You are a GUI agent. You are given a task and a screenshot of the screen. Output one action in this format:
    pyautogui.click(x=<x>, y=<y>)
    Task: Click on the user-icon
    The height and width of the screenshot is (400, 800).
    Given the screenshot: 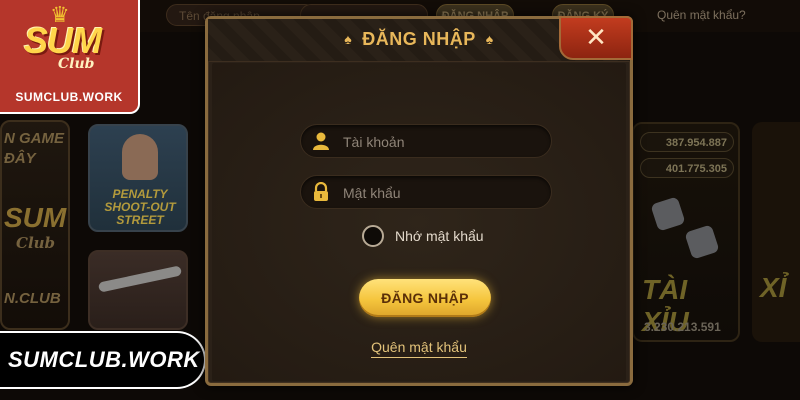 What is the action you would take?
    pyautogui.click(x=321, y=141)
    